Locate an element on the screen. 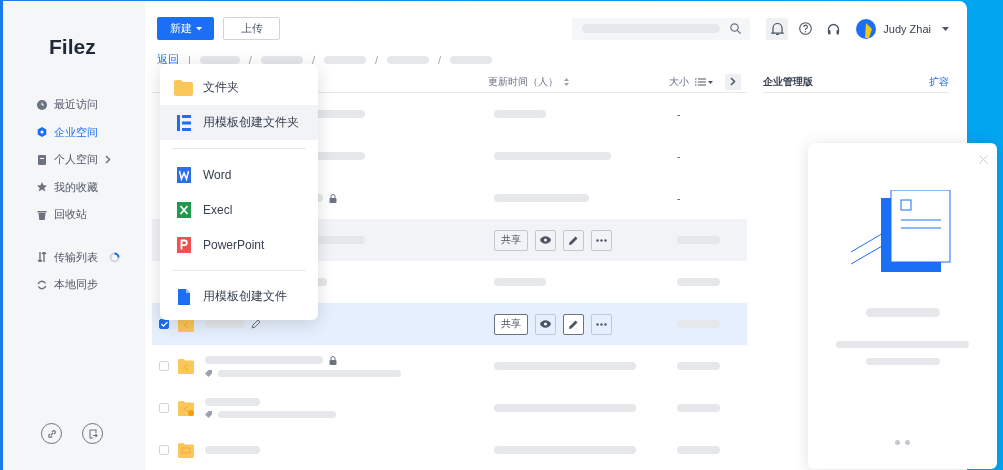 Image resolution: width=1003 pixels, height=470 pixels. sidebar-item: 回收站 is located at coordinates (74, 215).